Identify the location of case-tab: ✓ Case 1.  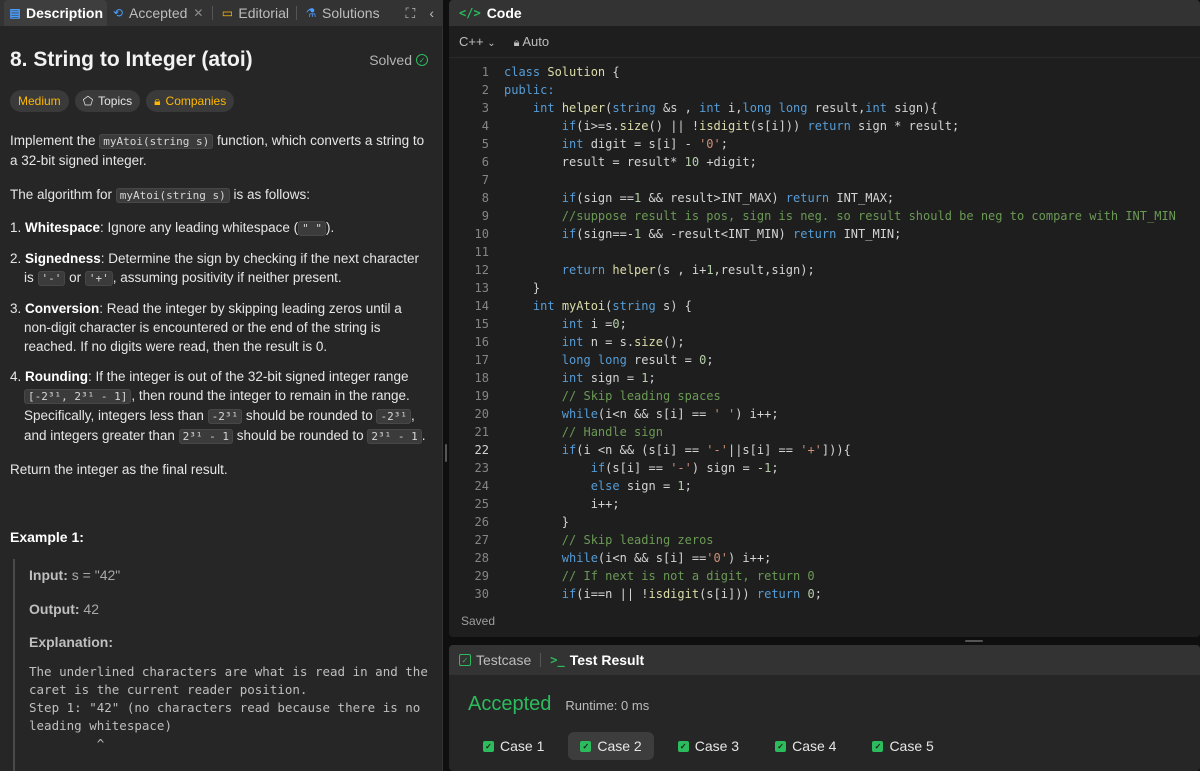
(513, 746).